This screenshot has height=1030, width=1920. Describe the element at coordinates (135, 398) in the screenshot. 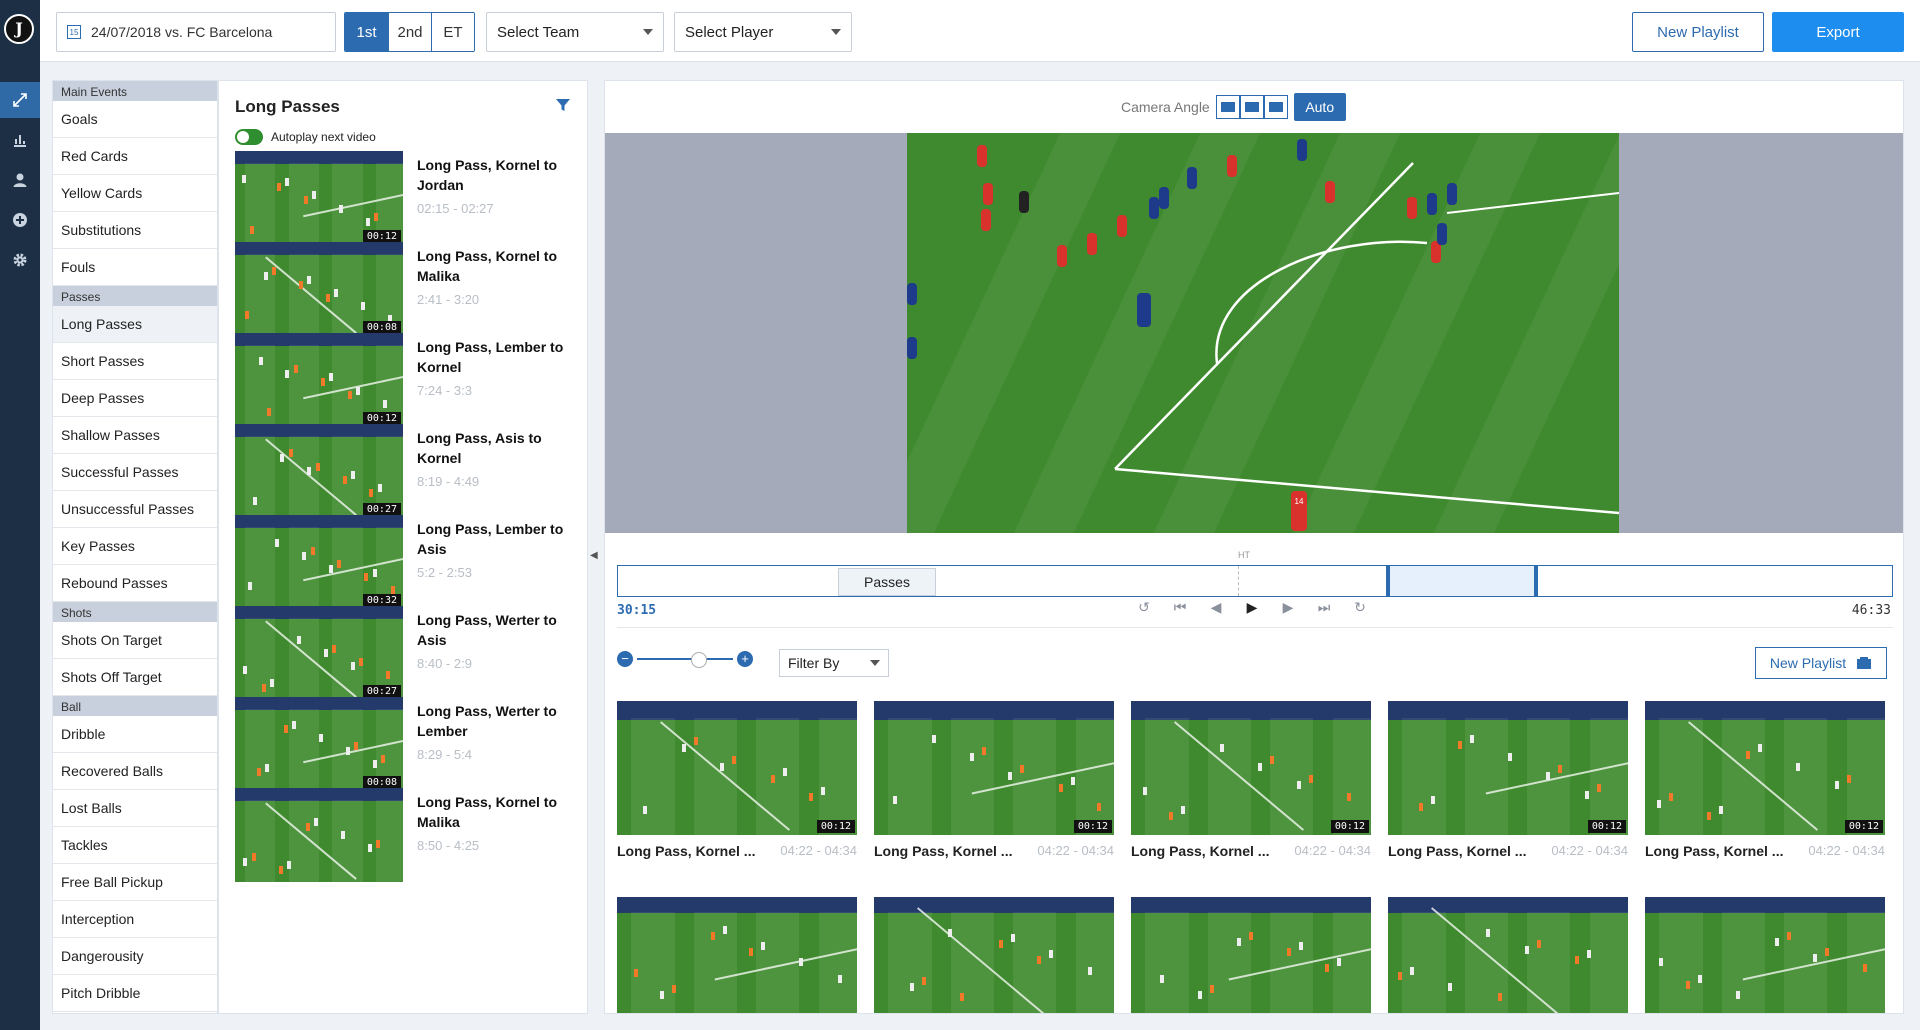

I see `category-item: Deep Passes` at that location.